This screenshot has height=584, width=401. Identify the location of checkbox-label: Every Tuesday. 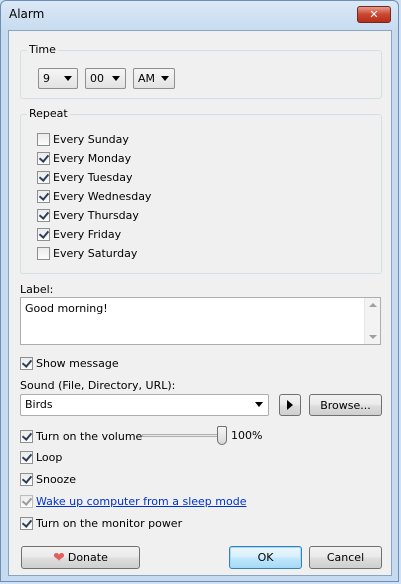
(93, 177).